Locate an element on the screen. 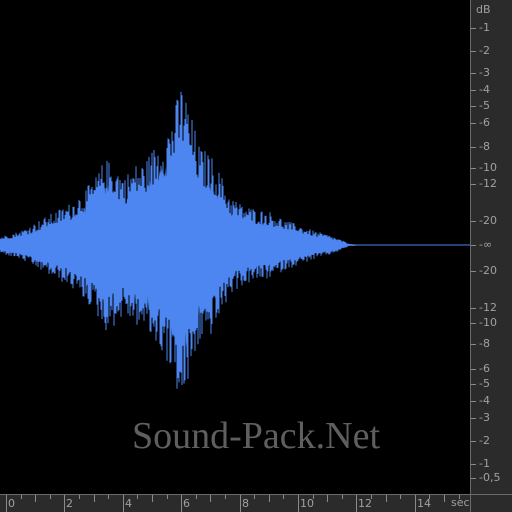  time-label: 10 is located at coordinates (307, 503).